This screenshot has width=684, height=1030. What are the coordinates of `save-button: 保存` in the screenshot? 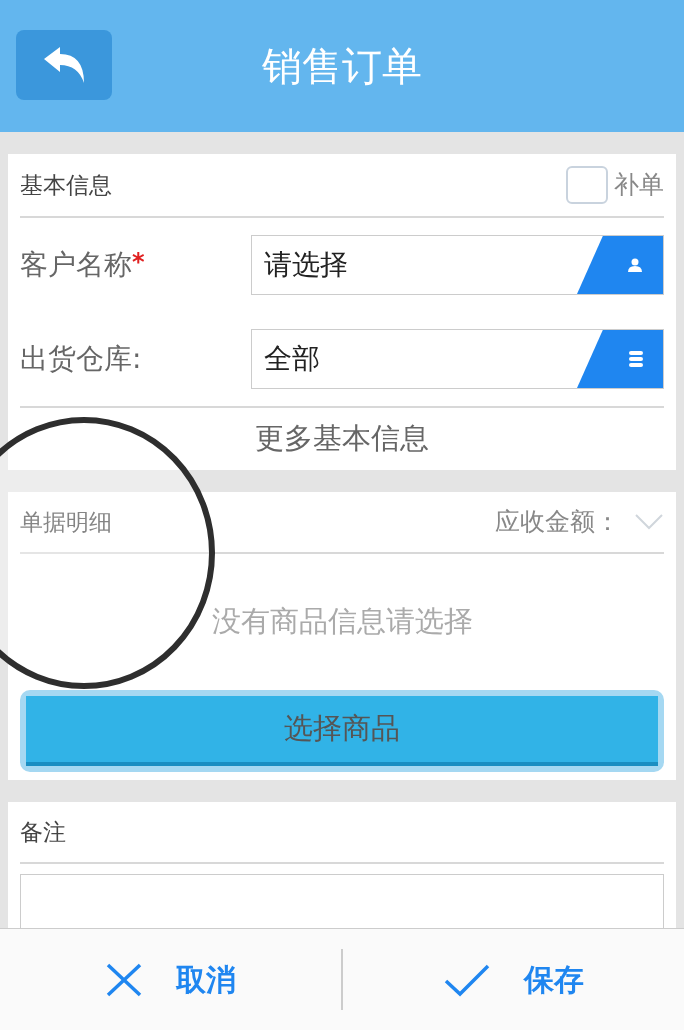 It's located at (513, 979).